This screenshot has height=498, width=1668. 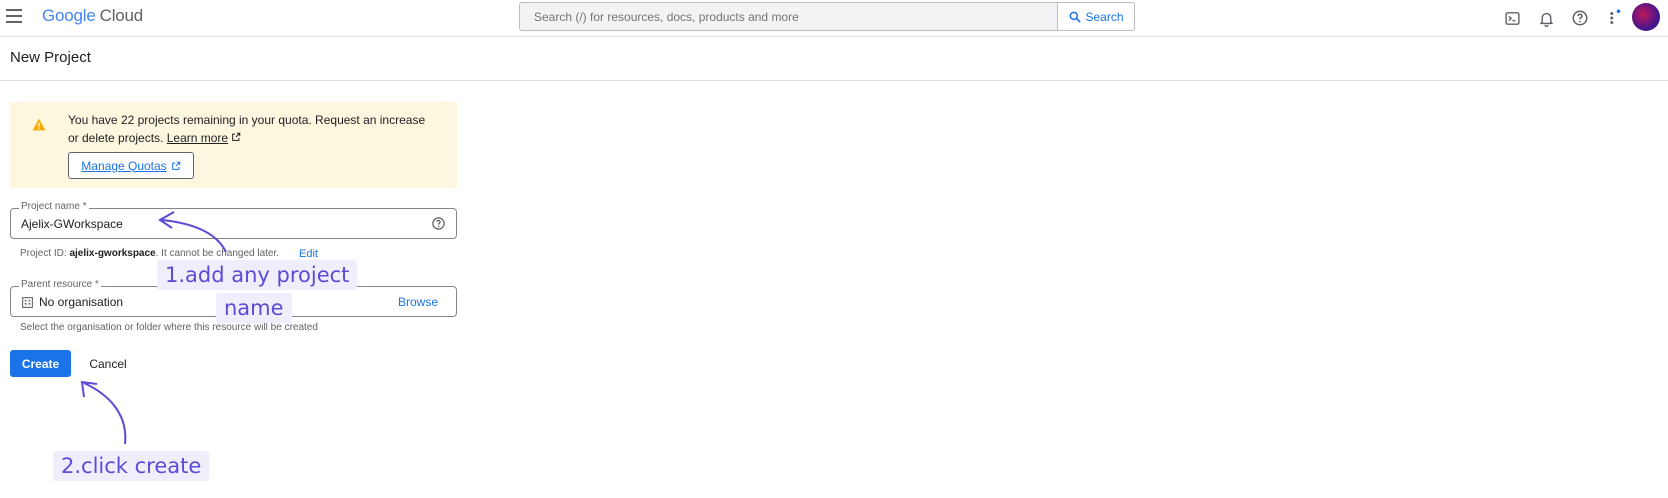 I want to click on project-name-field: Project name * Ajelix-GWorkspace, so click(x=233, y=220).